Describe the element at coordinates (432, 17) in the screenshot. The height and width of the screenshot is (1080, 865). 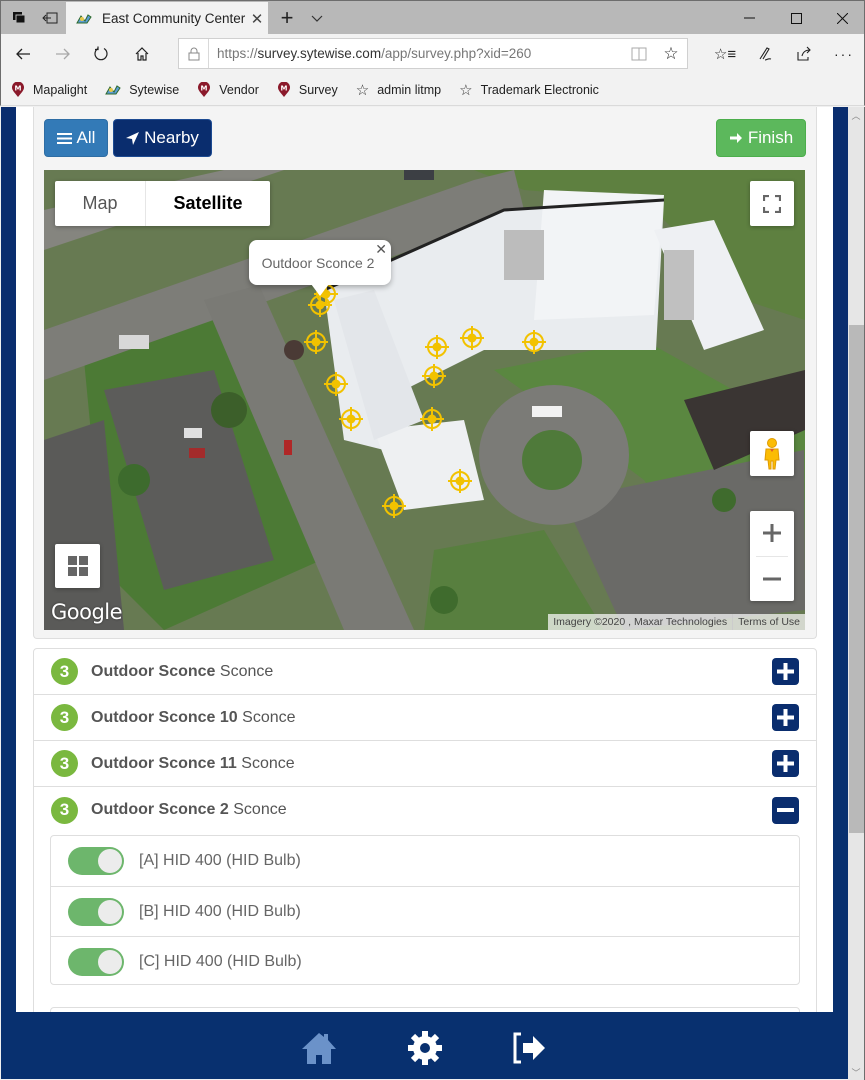
I see `browser-titlebar: East Community Center ✕ +` at that location.